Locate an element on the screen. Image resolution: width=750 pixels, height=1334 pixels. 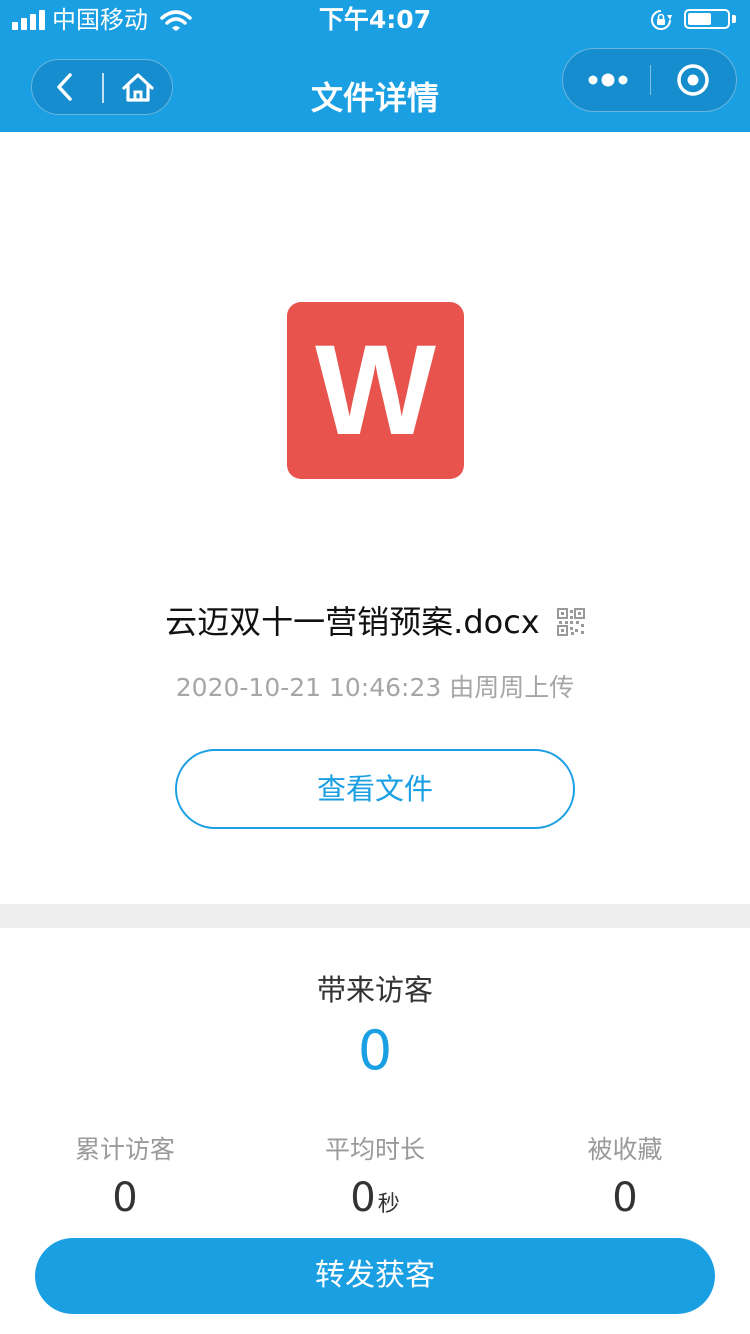
more-button is located at coordinates (607, 80).